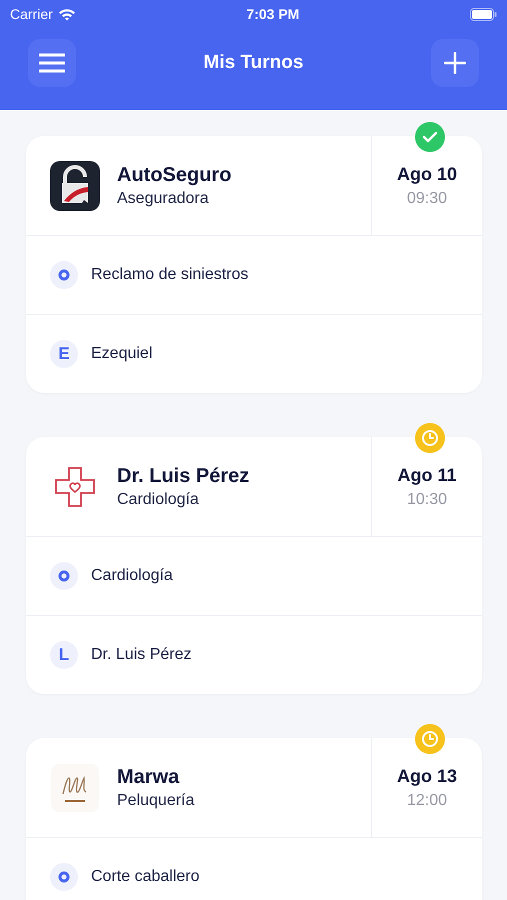 Image resolution: width=507 pixels, height=900 pixels. I want to click on appointment-time: 10:30, so click(427, 499).